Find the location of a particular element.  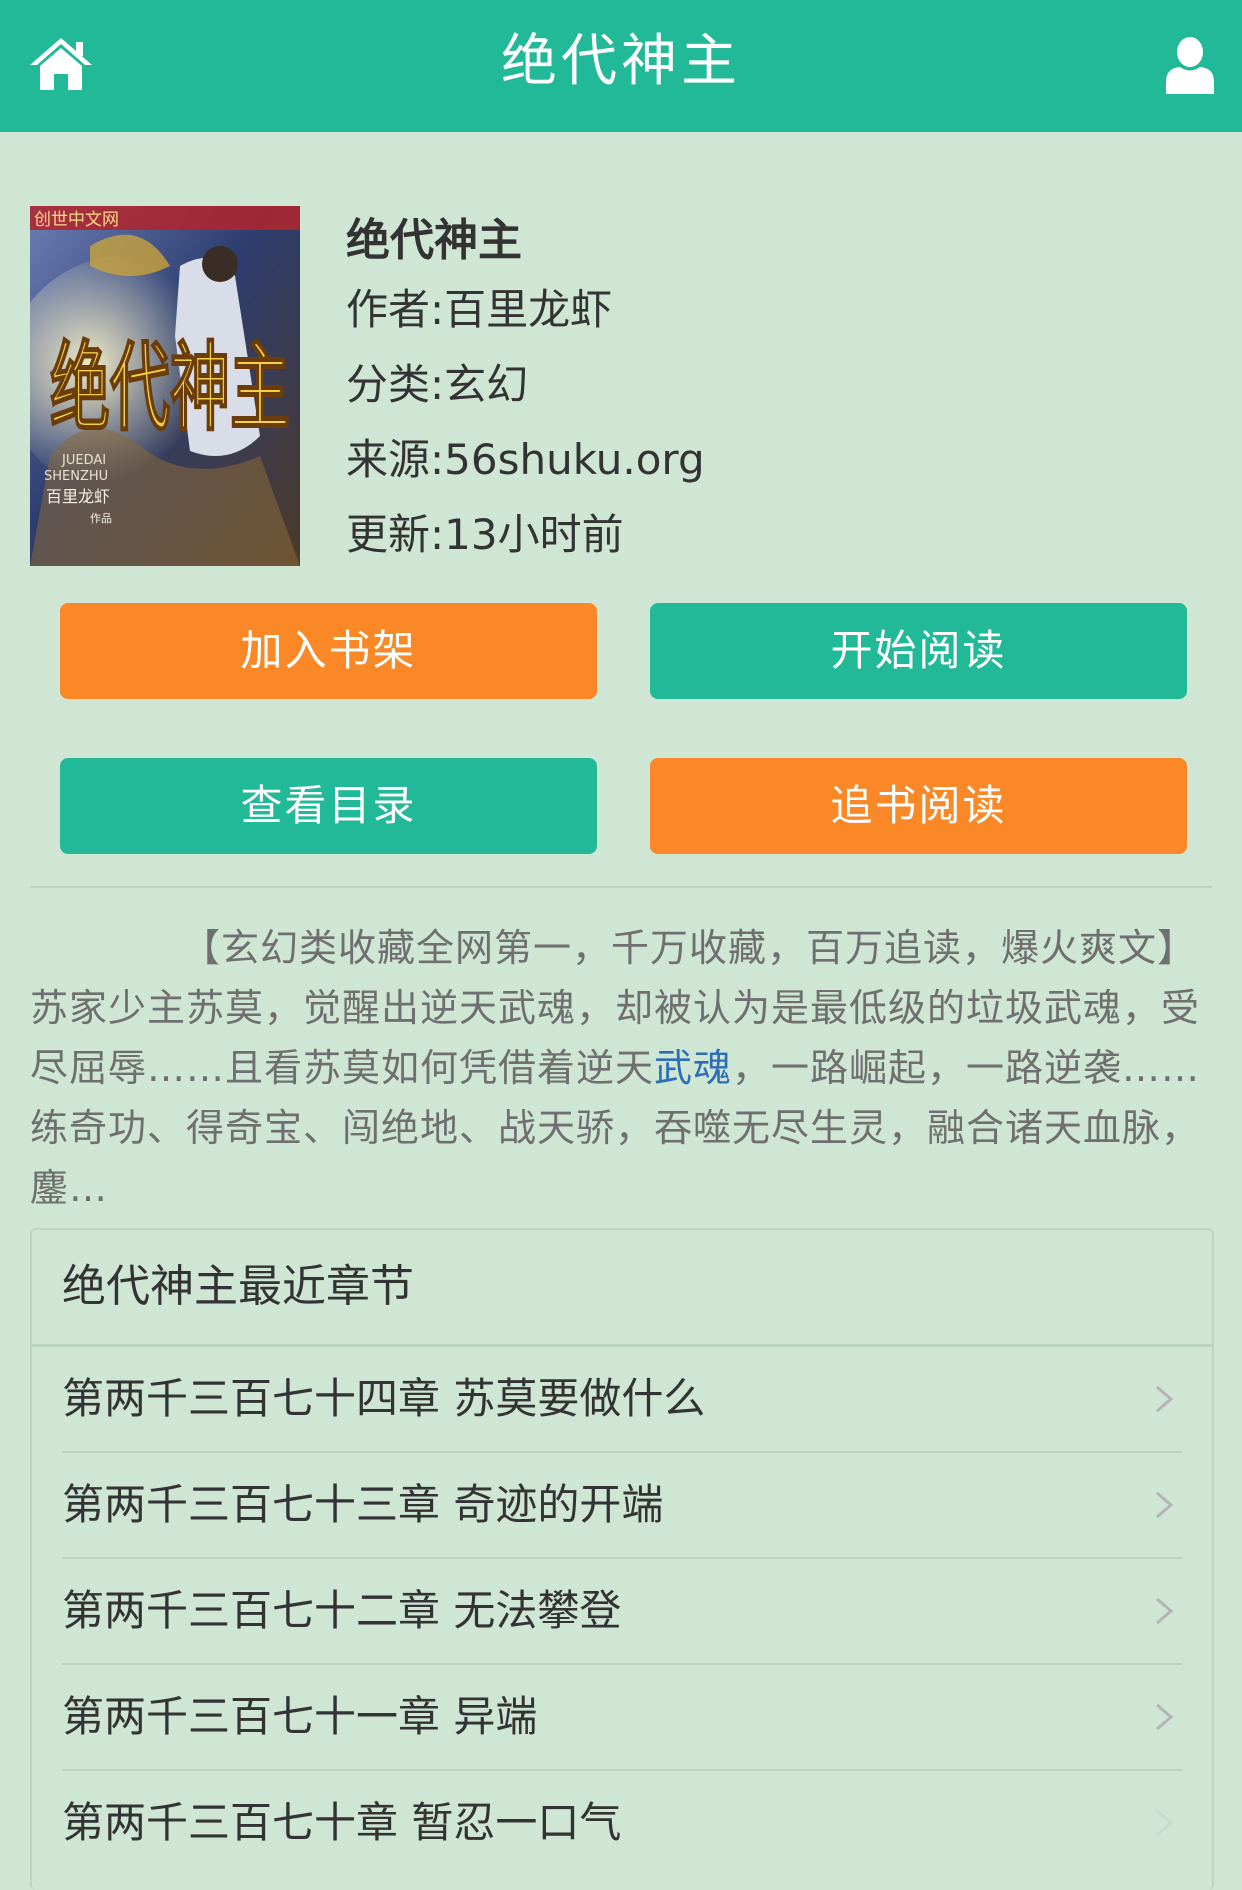

user-icon is located at coordinates (1190, 65).